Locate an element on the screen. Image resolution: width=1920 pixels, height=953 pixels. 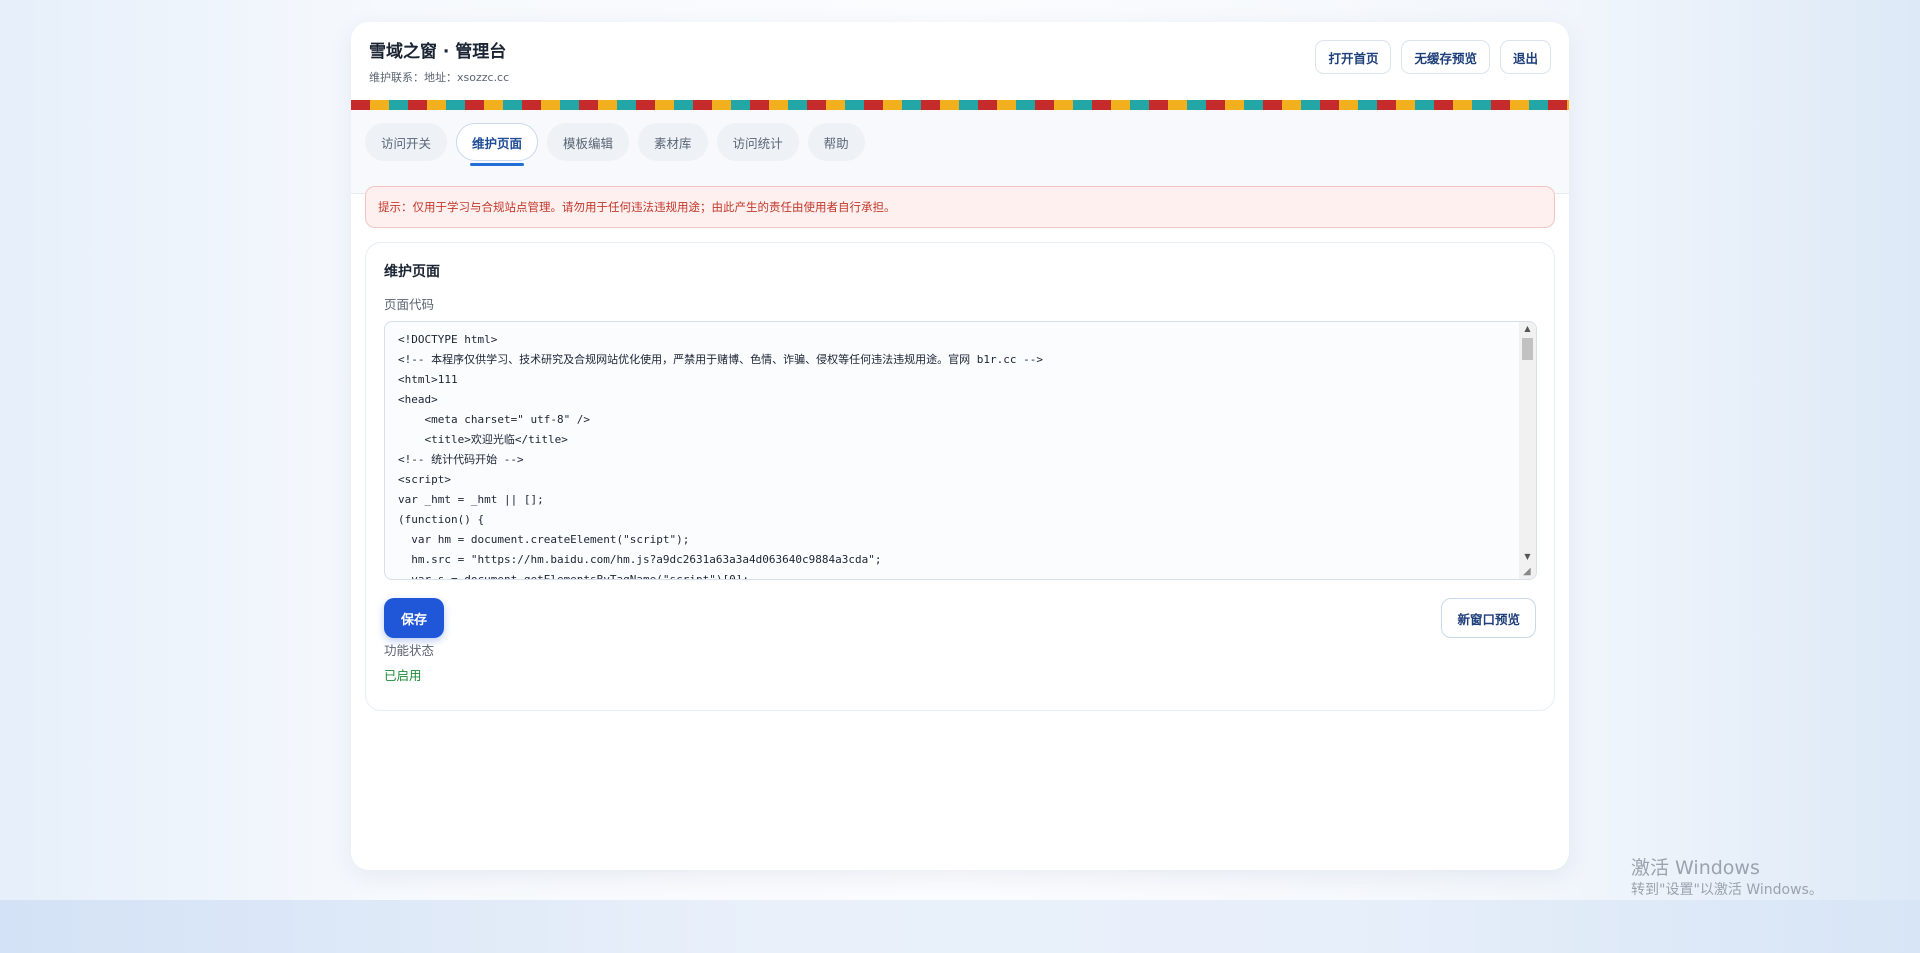
no-cache-preview-button: 无缓存预览 is located at coordinates (1445, 57).